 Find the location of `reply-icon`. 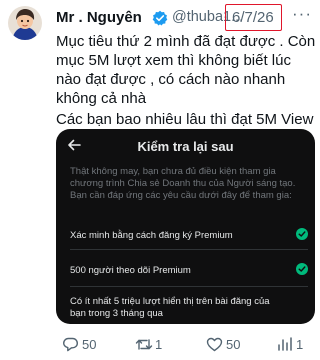

reply-icon is located at coordinates (70, 344).